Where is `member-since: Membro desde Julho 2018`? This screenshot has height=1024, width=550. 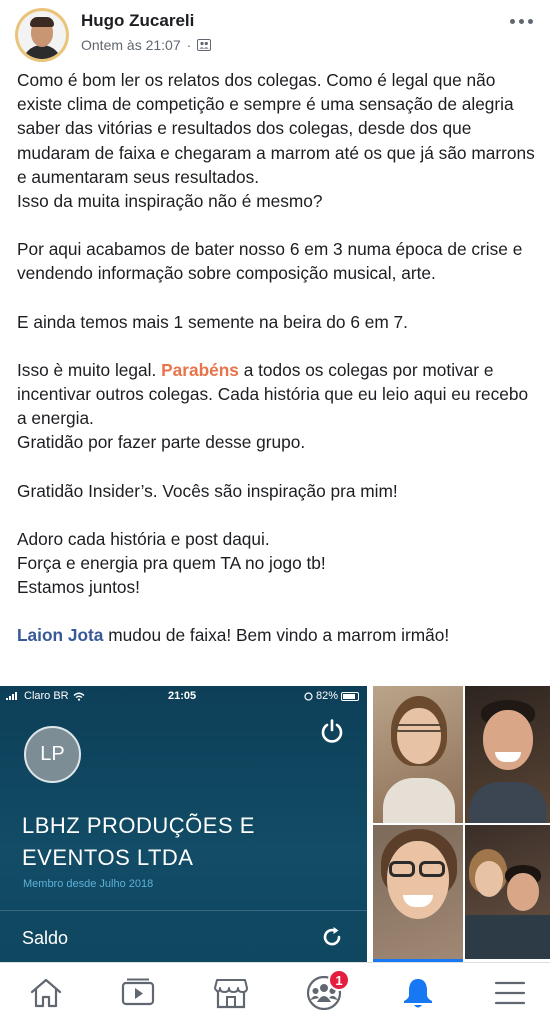
member-since: Membro desde Julho 2018 is located at coordinates (88, 884).